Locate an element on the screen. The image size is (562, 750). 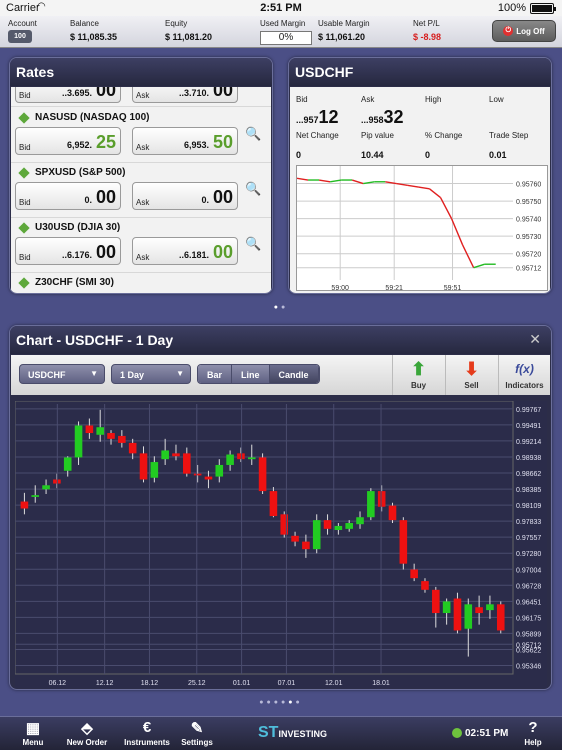
ask-box: Ask 6,953. 50 is located at coordinates (185, 141).